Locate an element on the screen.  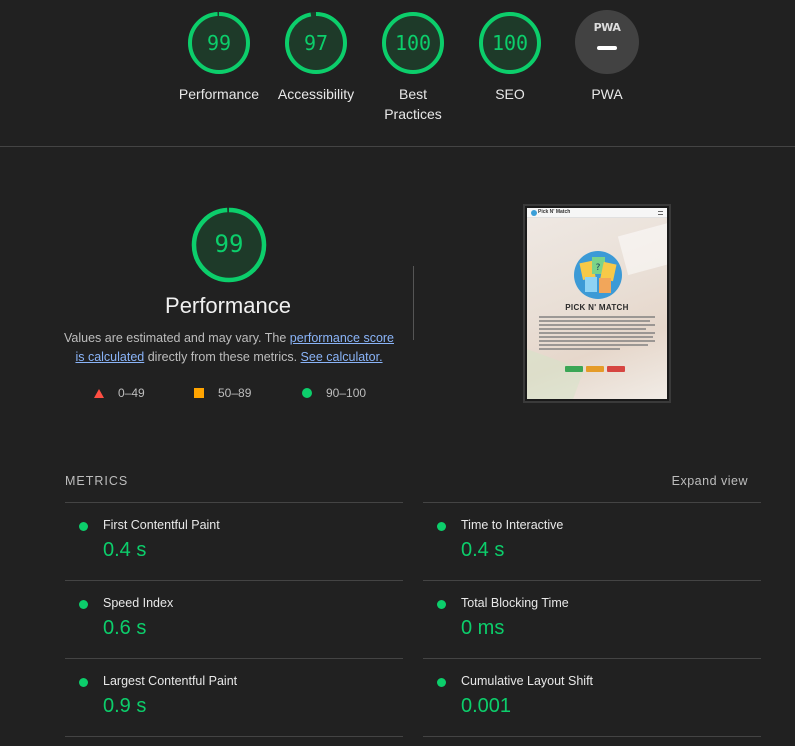
vertical-divider is located at coordinates (413, 303).